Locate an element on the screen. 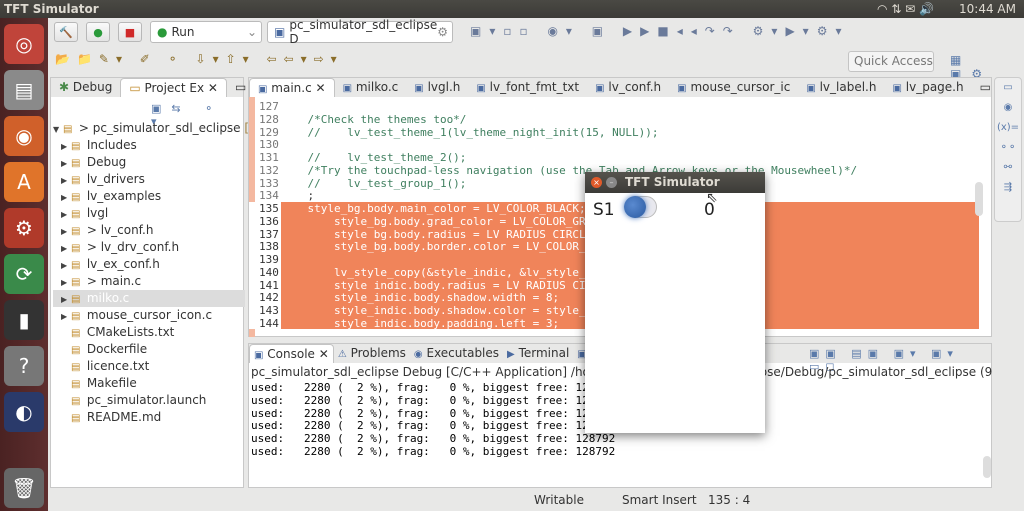 The height and width of the screenshot is (511, 1024). tab-project-explorer: ▭ Project Ex ✕ is located at coordinates (173, 87).